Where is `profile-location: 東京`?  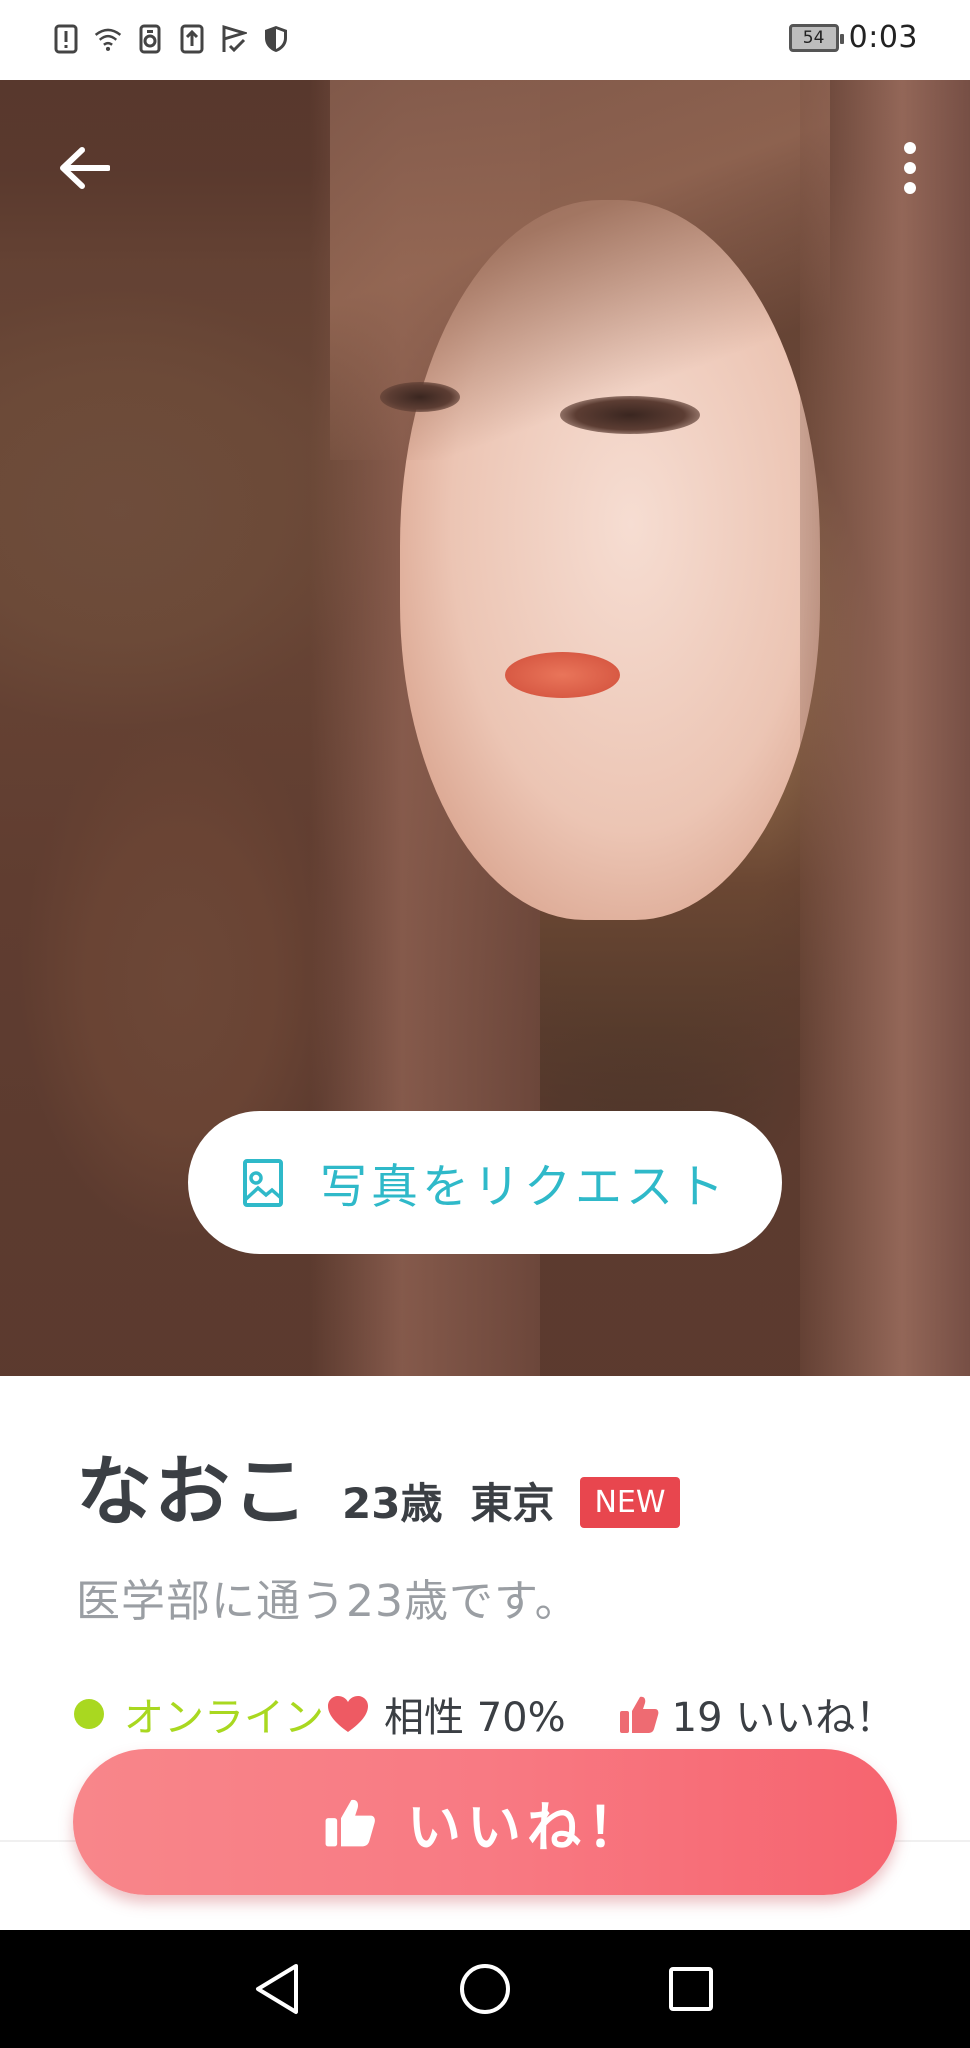
profile-location: 東京 is located at coordinates (512, 1503).